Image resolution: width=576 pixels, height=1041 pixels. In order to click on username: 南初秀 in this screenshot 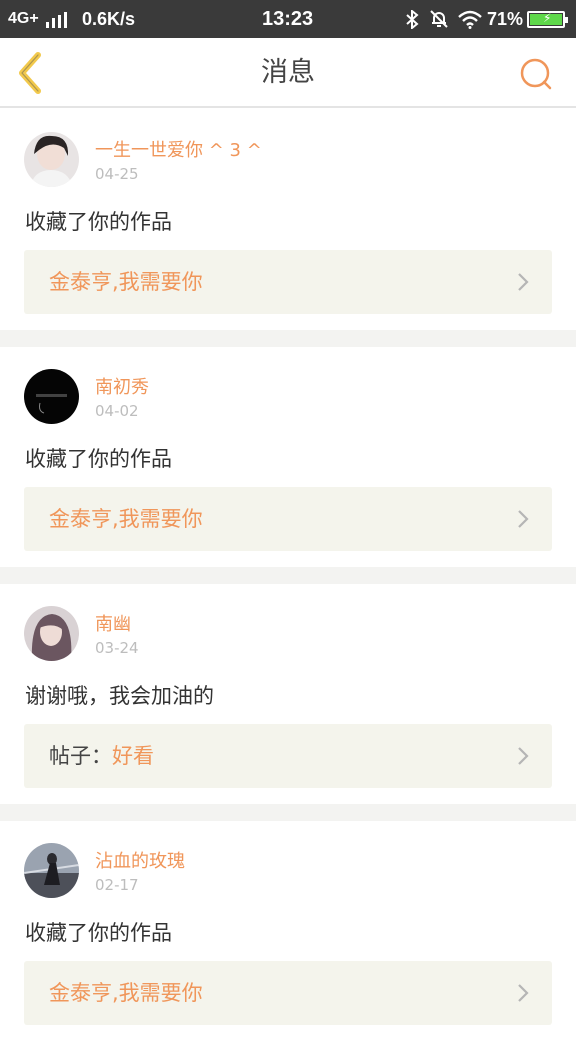, I will do `click(122, 386)`.